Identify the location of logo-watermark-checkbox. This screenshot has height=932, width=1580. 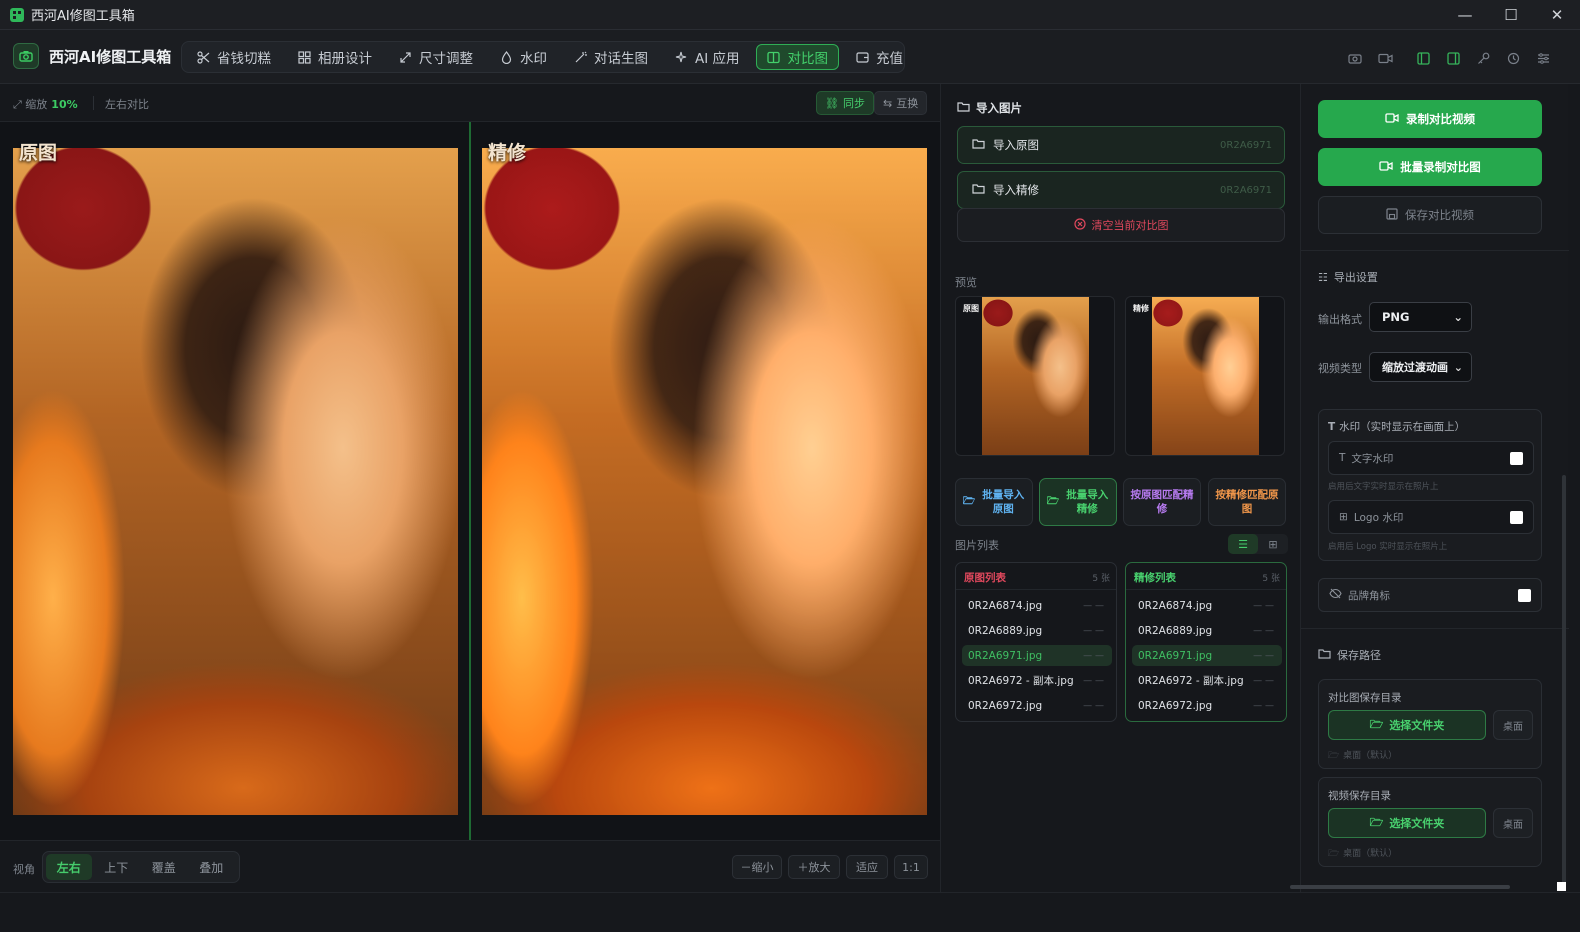
(1516, 517).